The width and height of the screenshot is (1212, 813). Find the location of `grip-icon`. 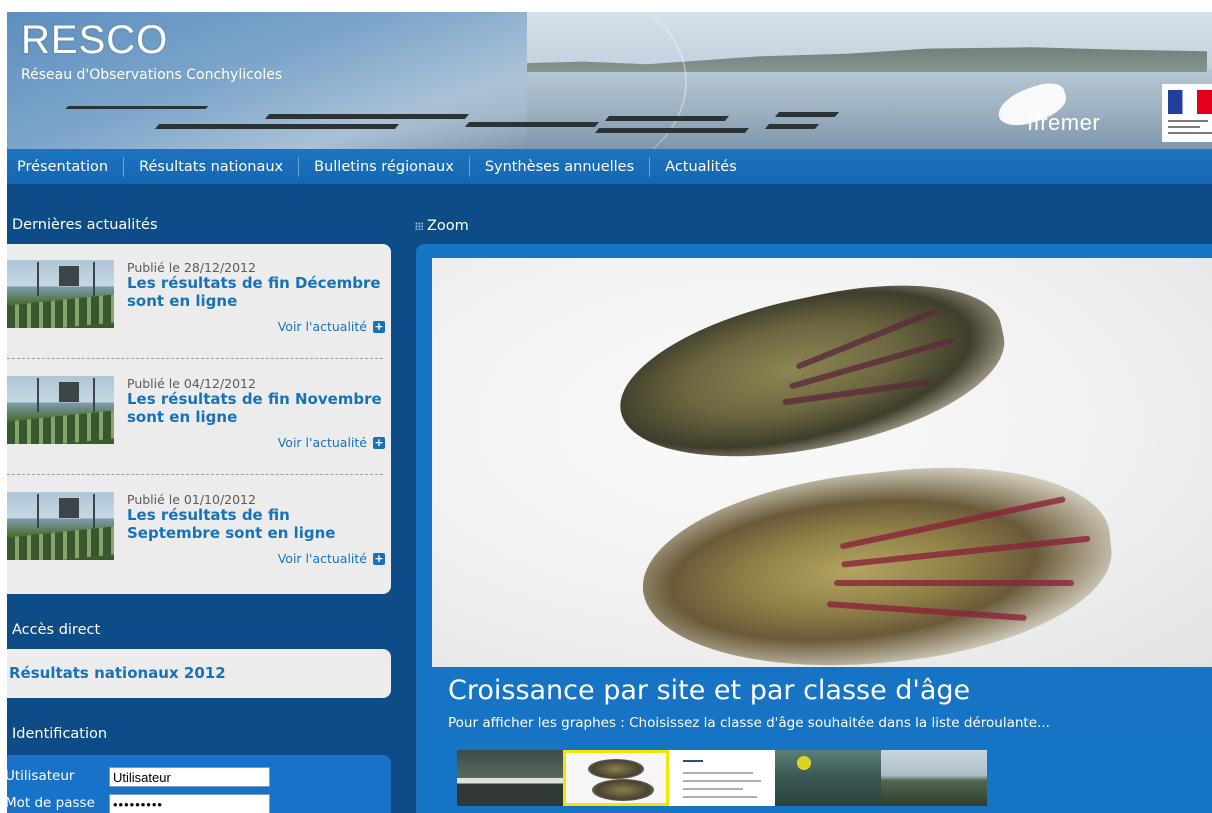

grip-icon is located at coordinates (419, 226).